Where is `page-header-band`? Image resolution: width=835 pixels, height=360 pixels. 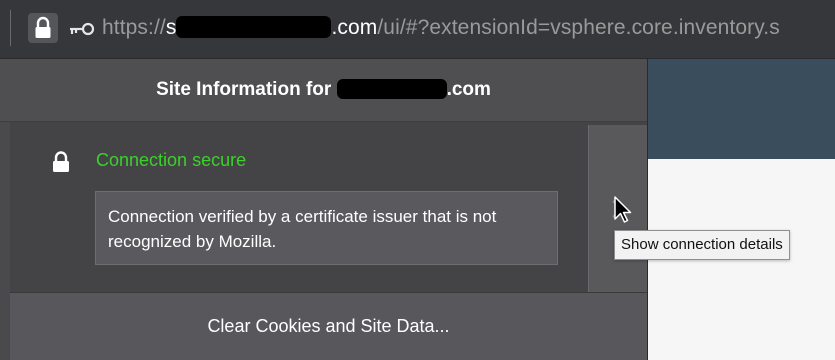
page-header-band is located at coordinates (741, 109).